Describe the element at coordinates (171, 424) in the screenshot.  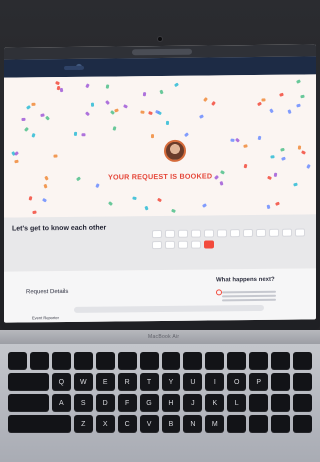
I see `keyboard-key: B` at that location.